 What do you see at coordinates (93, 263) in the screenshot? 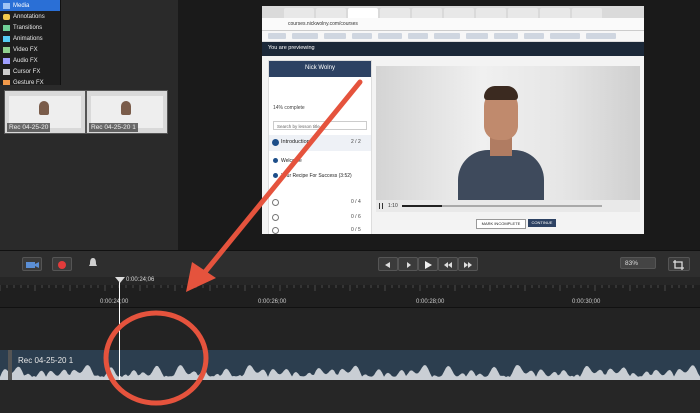
I see `bell-icon` at bounding box center [93, 263].